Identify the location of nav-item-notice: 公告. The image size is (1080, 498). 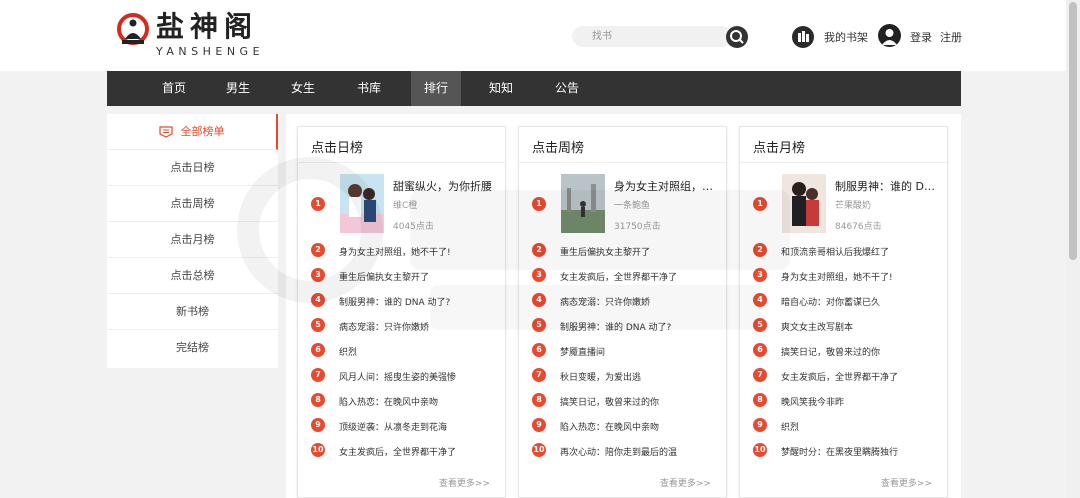
(567, 88).